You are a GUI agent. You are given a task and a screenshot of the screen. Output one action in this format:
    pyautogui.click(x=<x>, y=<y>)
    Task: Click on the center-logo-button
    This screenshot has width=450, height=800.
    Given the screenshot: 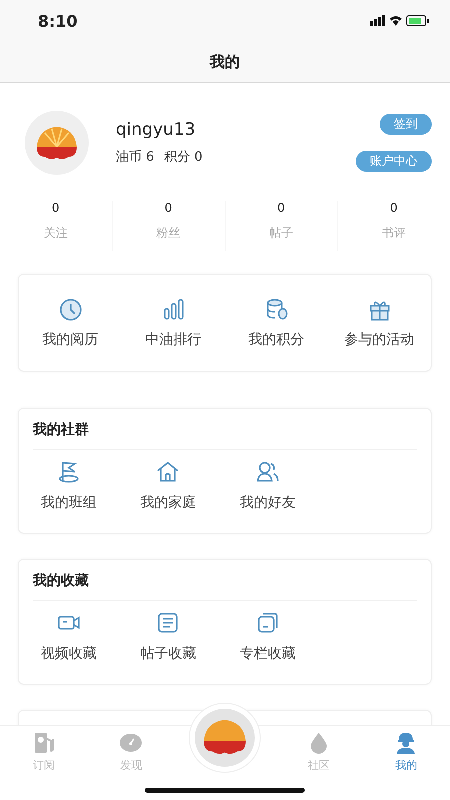 What is the action you would take?
    pyautogui.click(x=225, y=738)
    